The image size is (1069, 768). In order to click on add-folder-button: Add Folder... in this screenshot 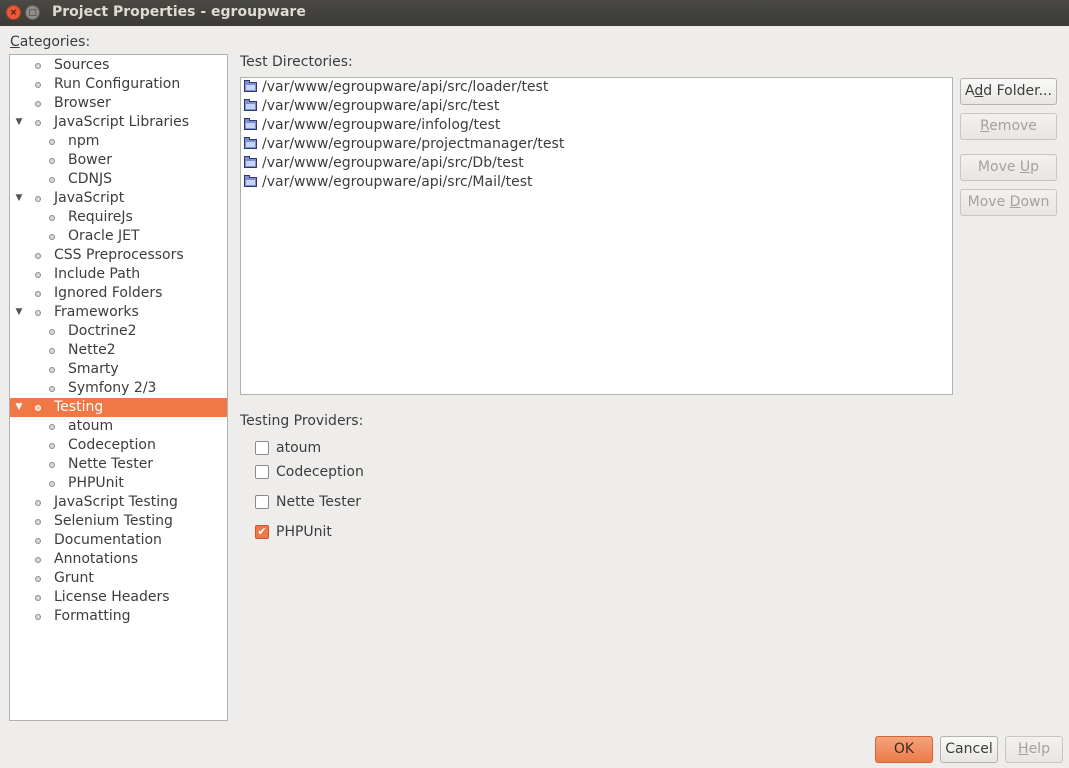, I will do `click(1008, 91)`.